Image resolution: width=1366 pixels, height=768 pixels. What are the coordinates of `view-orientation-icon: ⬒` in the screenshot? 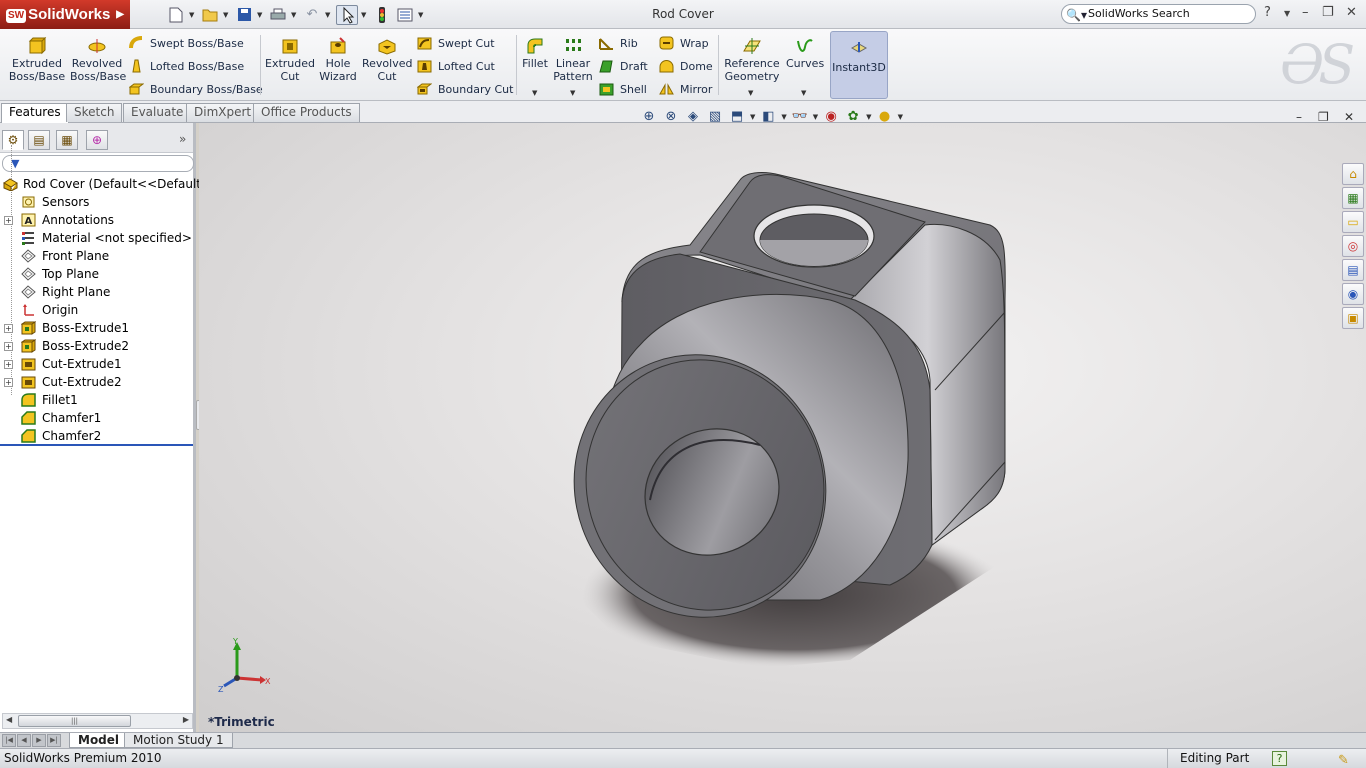 It's located at (737, 117).